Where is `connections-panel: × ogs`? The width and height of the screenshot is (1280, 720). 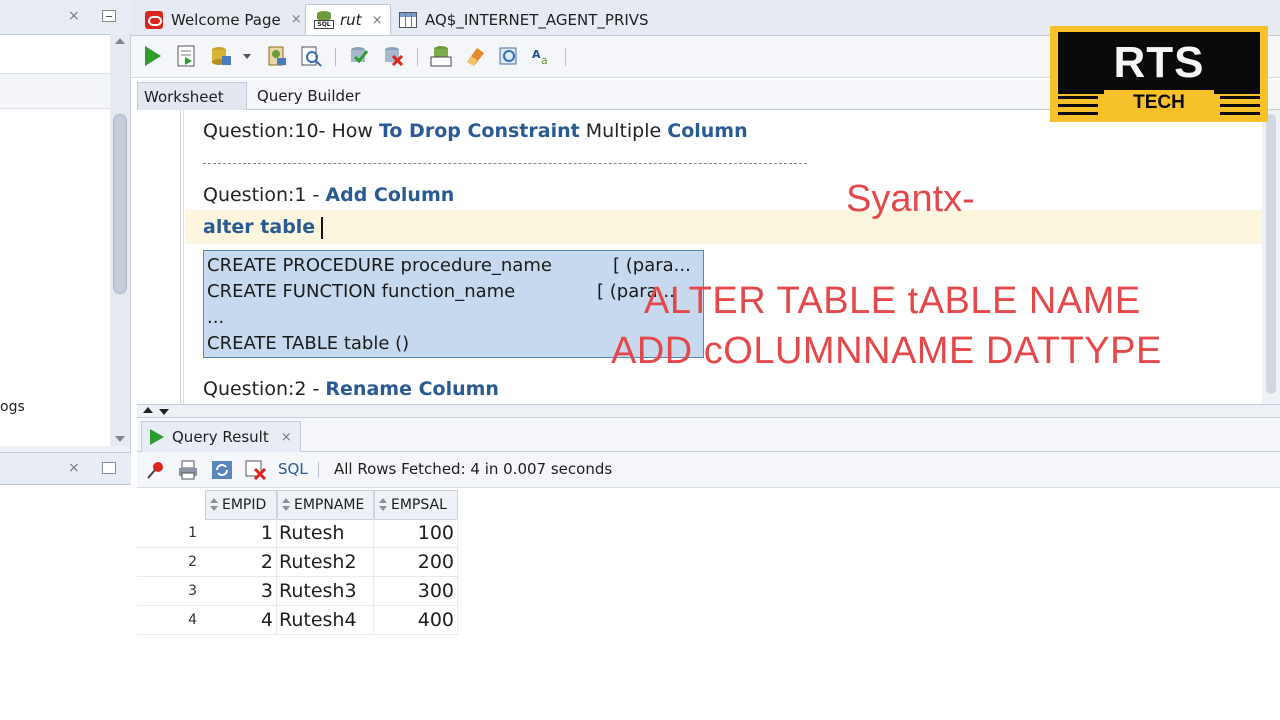 connections-panel: × ogs is located at coordinates (65, 225).